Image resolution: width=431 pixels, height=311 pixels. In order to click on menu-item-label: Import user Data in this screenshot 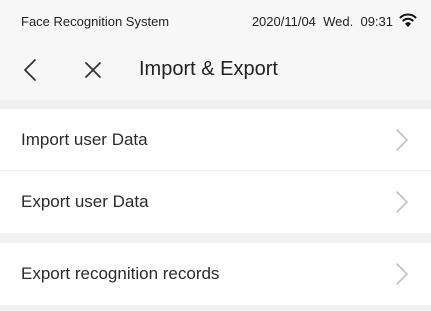, I will do `click(84, 139)`.